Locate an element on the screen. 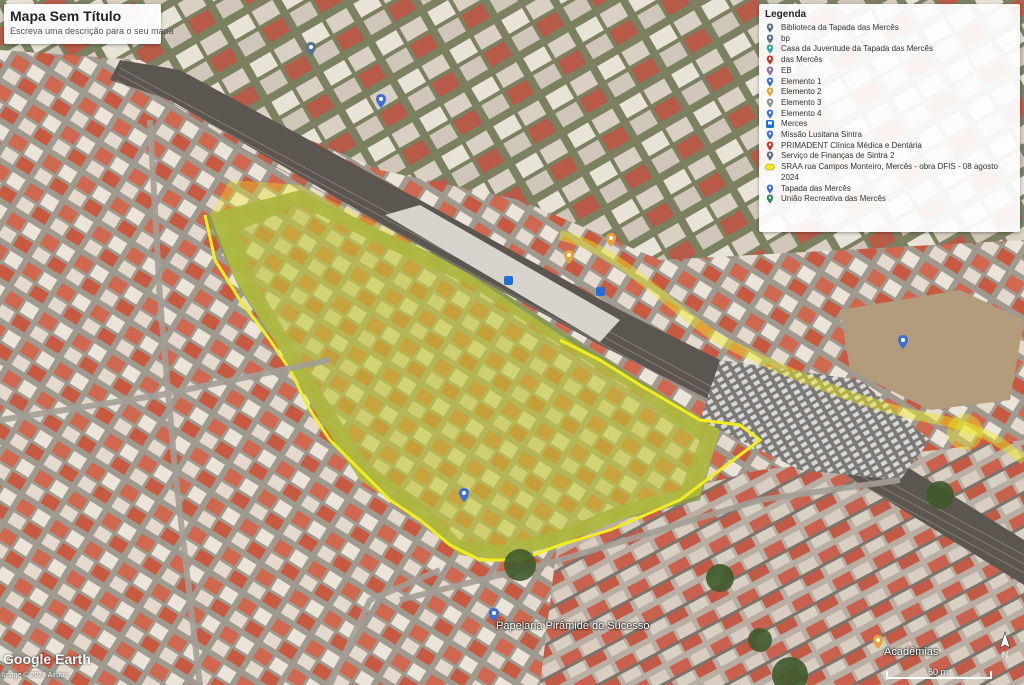 The image size is (1024, 685). legend-item-label: PRIMADENT Clínica Médica e Dentária is located at coordinates (851, 145).